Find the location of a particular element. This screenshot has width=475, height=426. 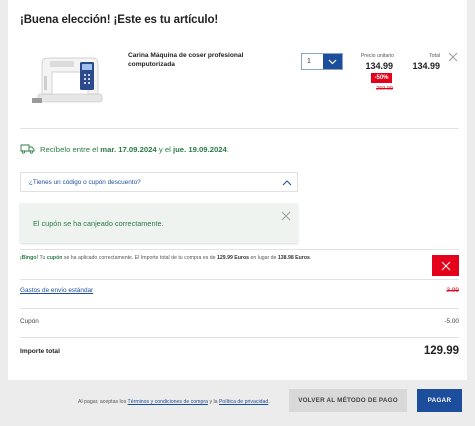

delivery-date-to: jue. 19.09.2024 is located at coordinates (199, 149).